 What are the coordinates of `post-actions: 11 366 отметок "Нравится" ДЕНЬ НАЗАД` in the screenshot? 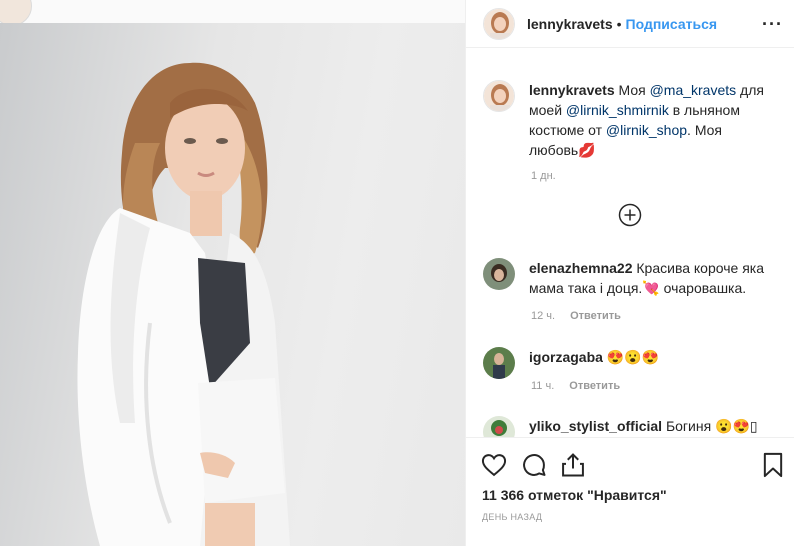 It's located at (630, 491).